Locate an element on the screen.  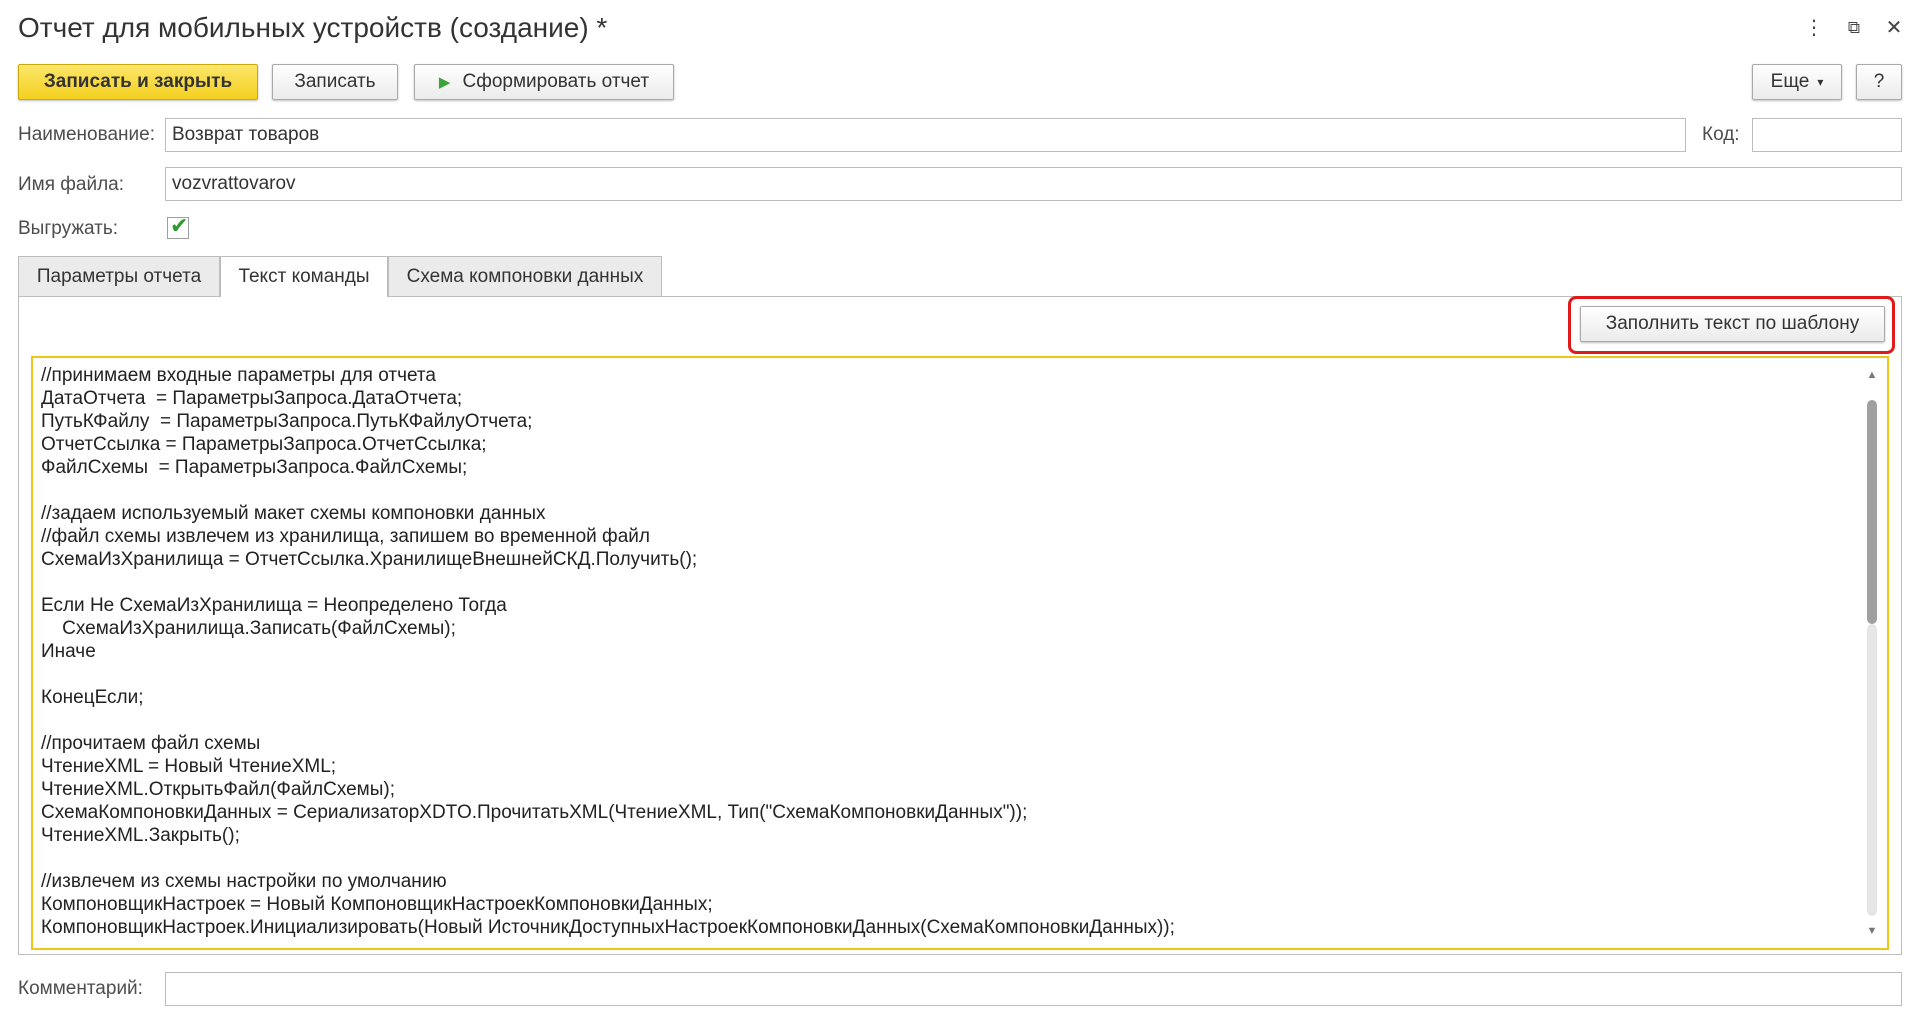
scroll-down-icon: ▼ is located at coordinates (1872, 931).